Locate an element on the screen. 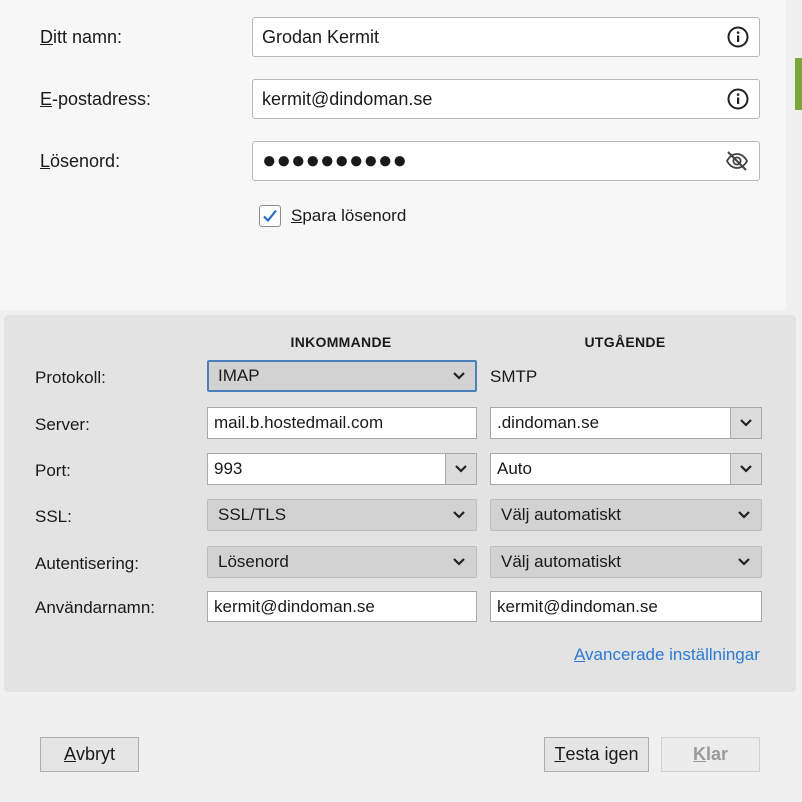  protocol-label: Protokoll: is located at coordinates (70, 377).